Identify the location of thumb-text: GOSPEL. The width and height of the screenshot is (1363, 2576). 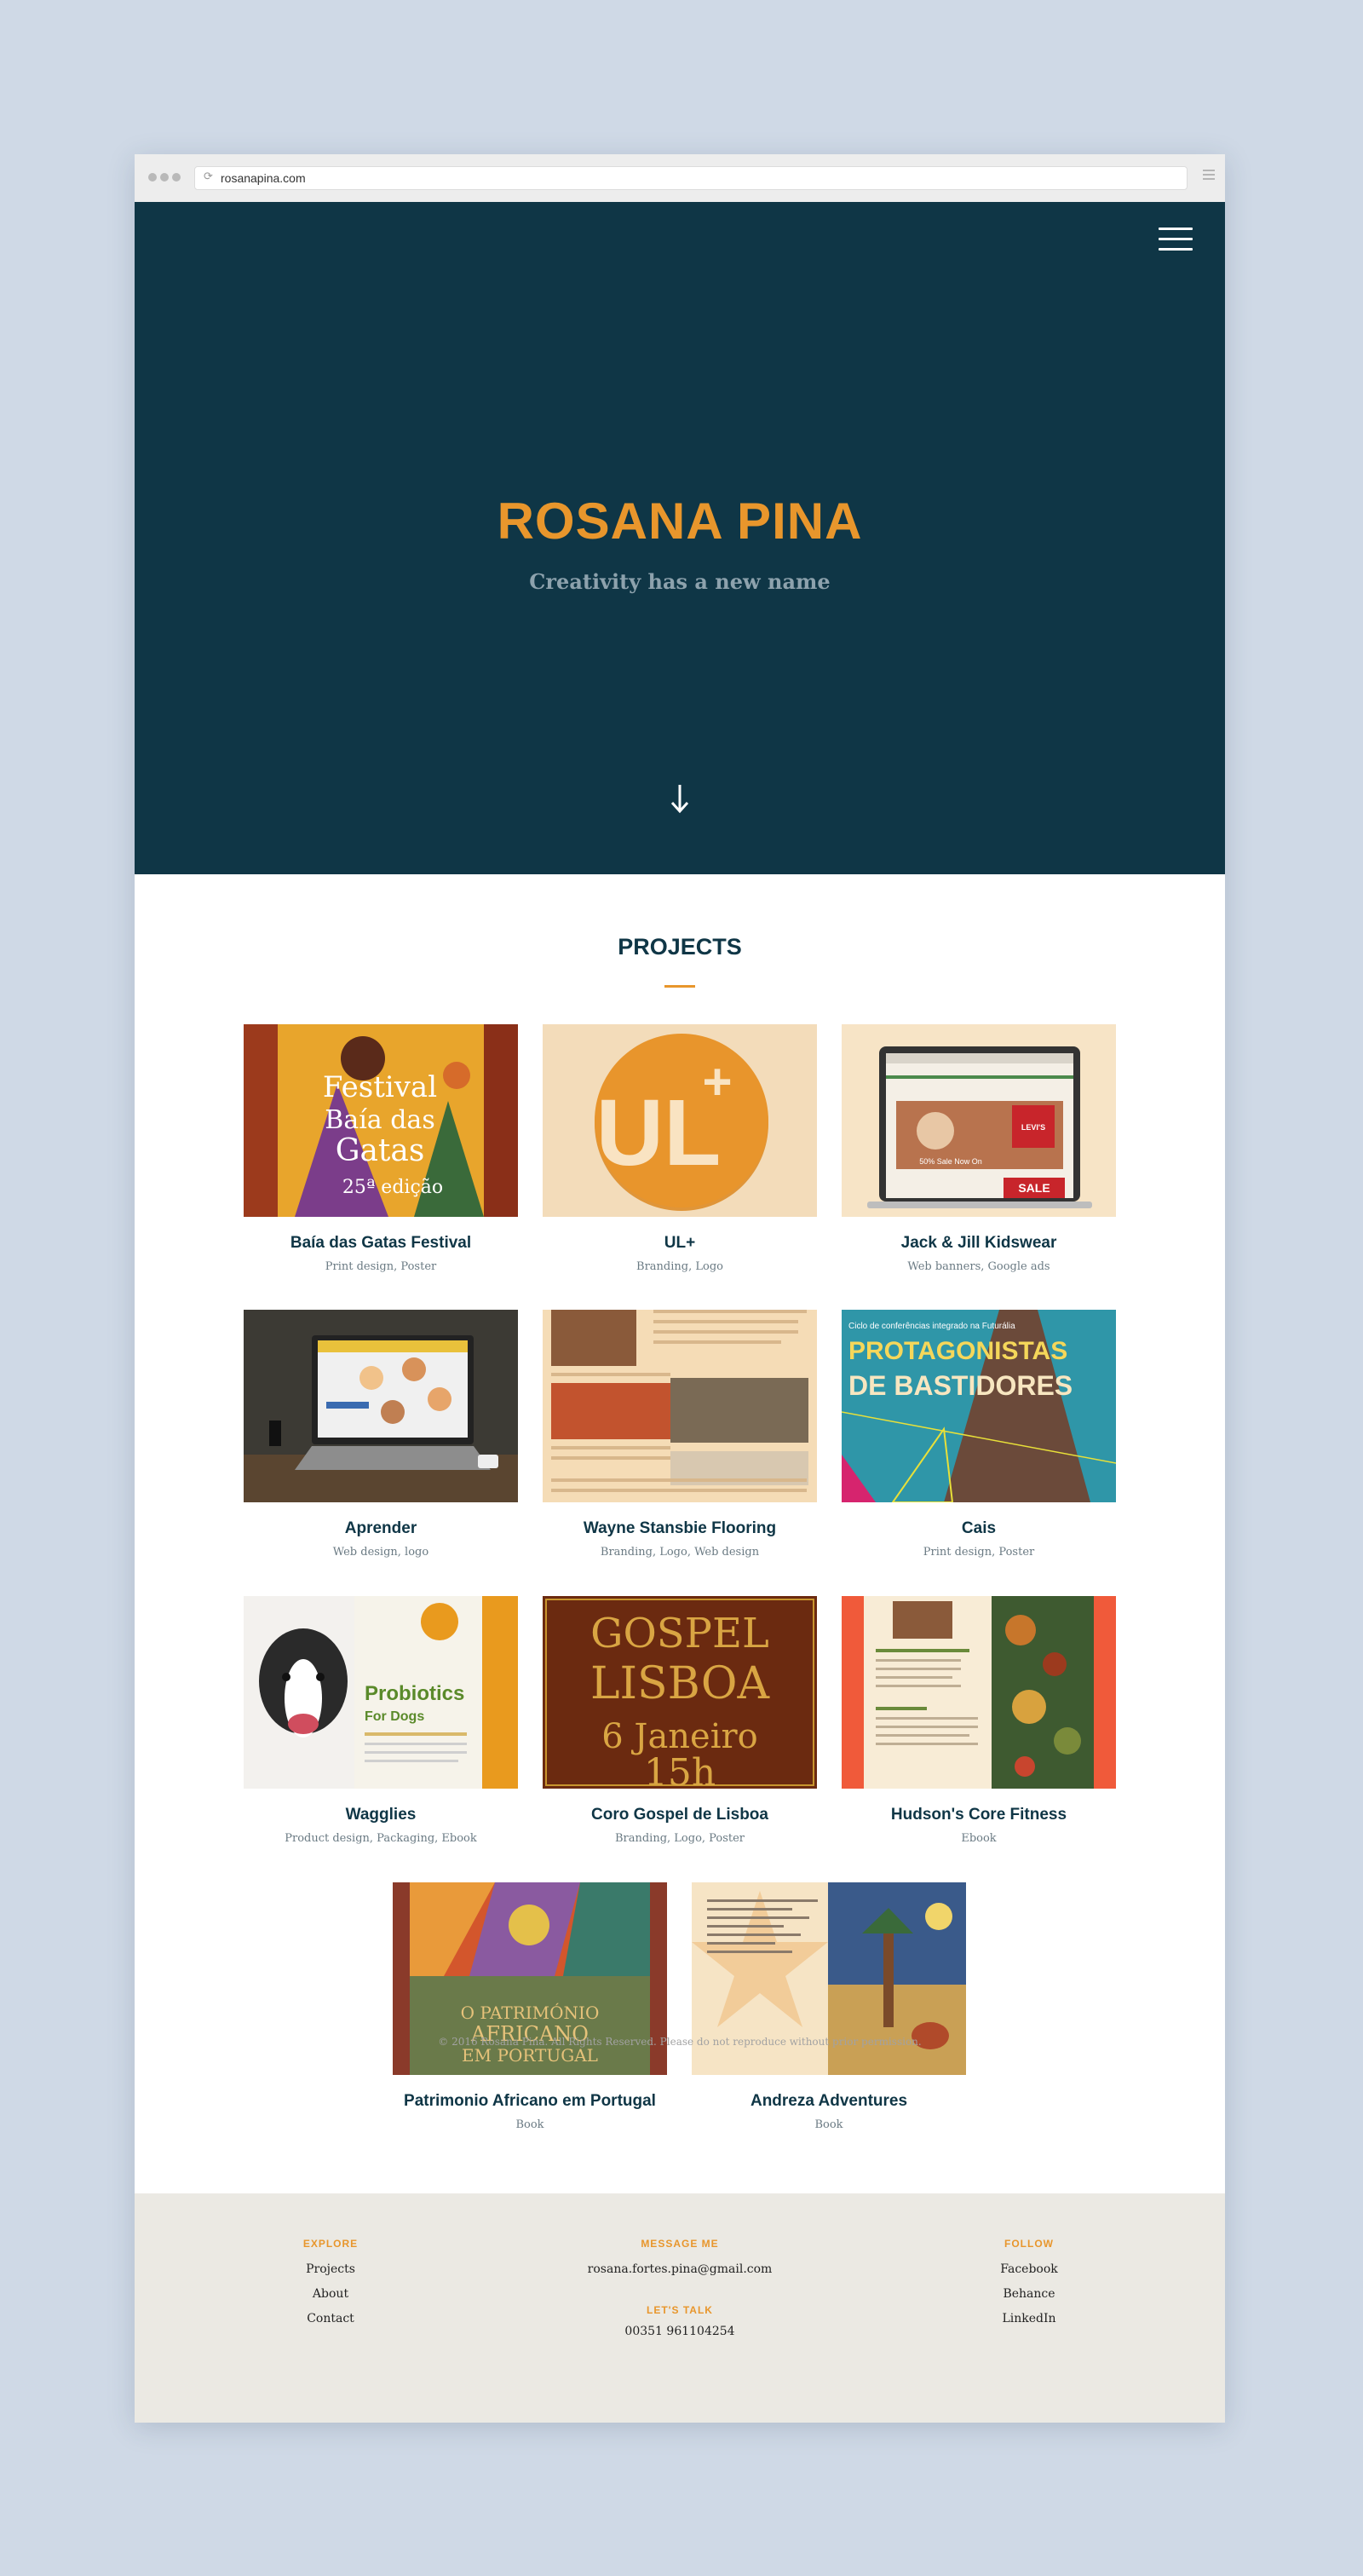
(679, 1633).